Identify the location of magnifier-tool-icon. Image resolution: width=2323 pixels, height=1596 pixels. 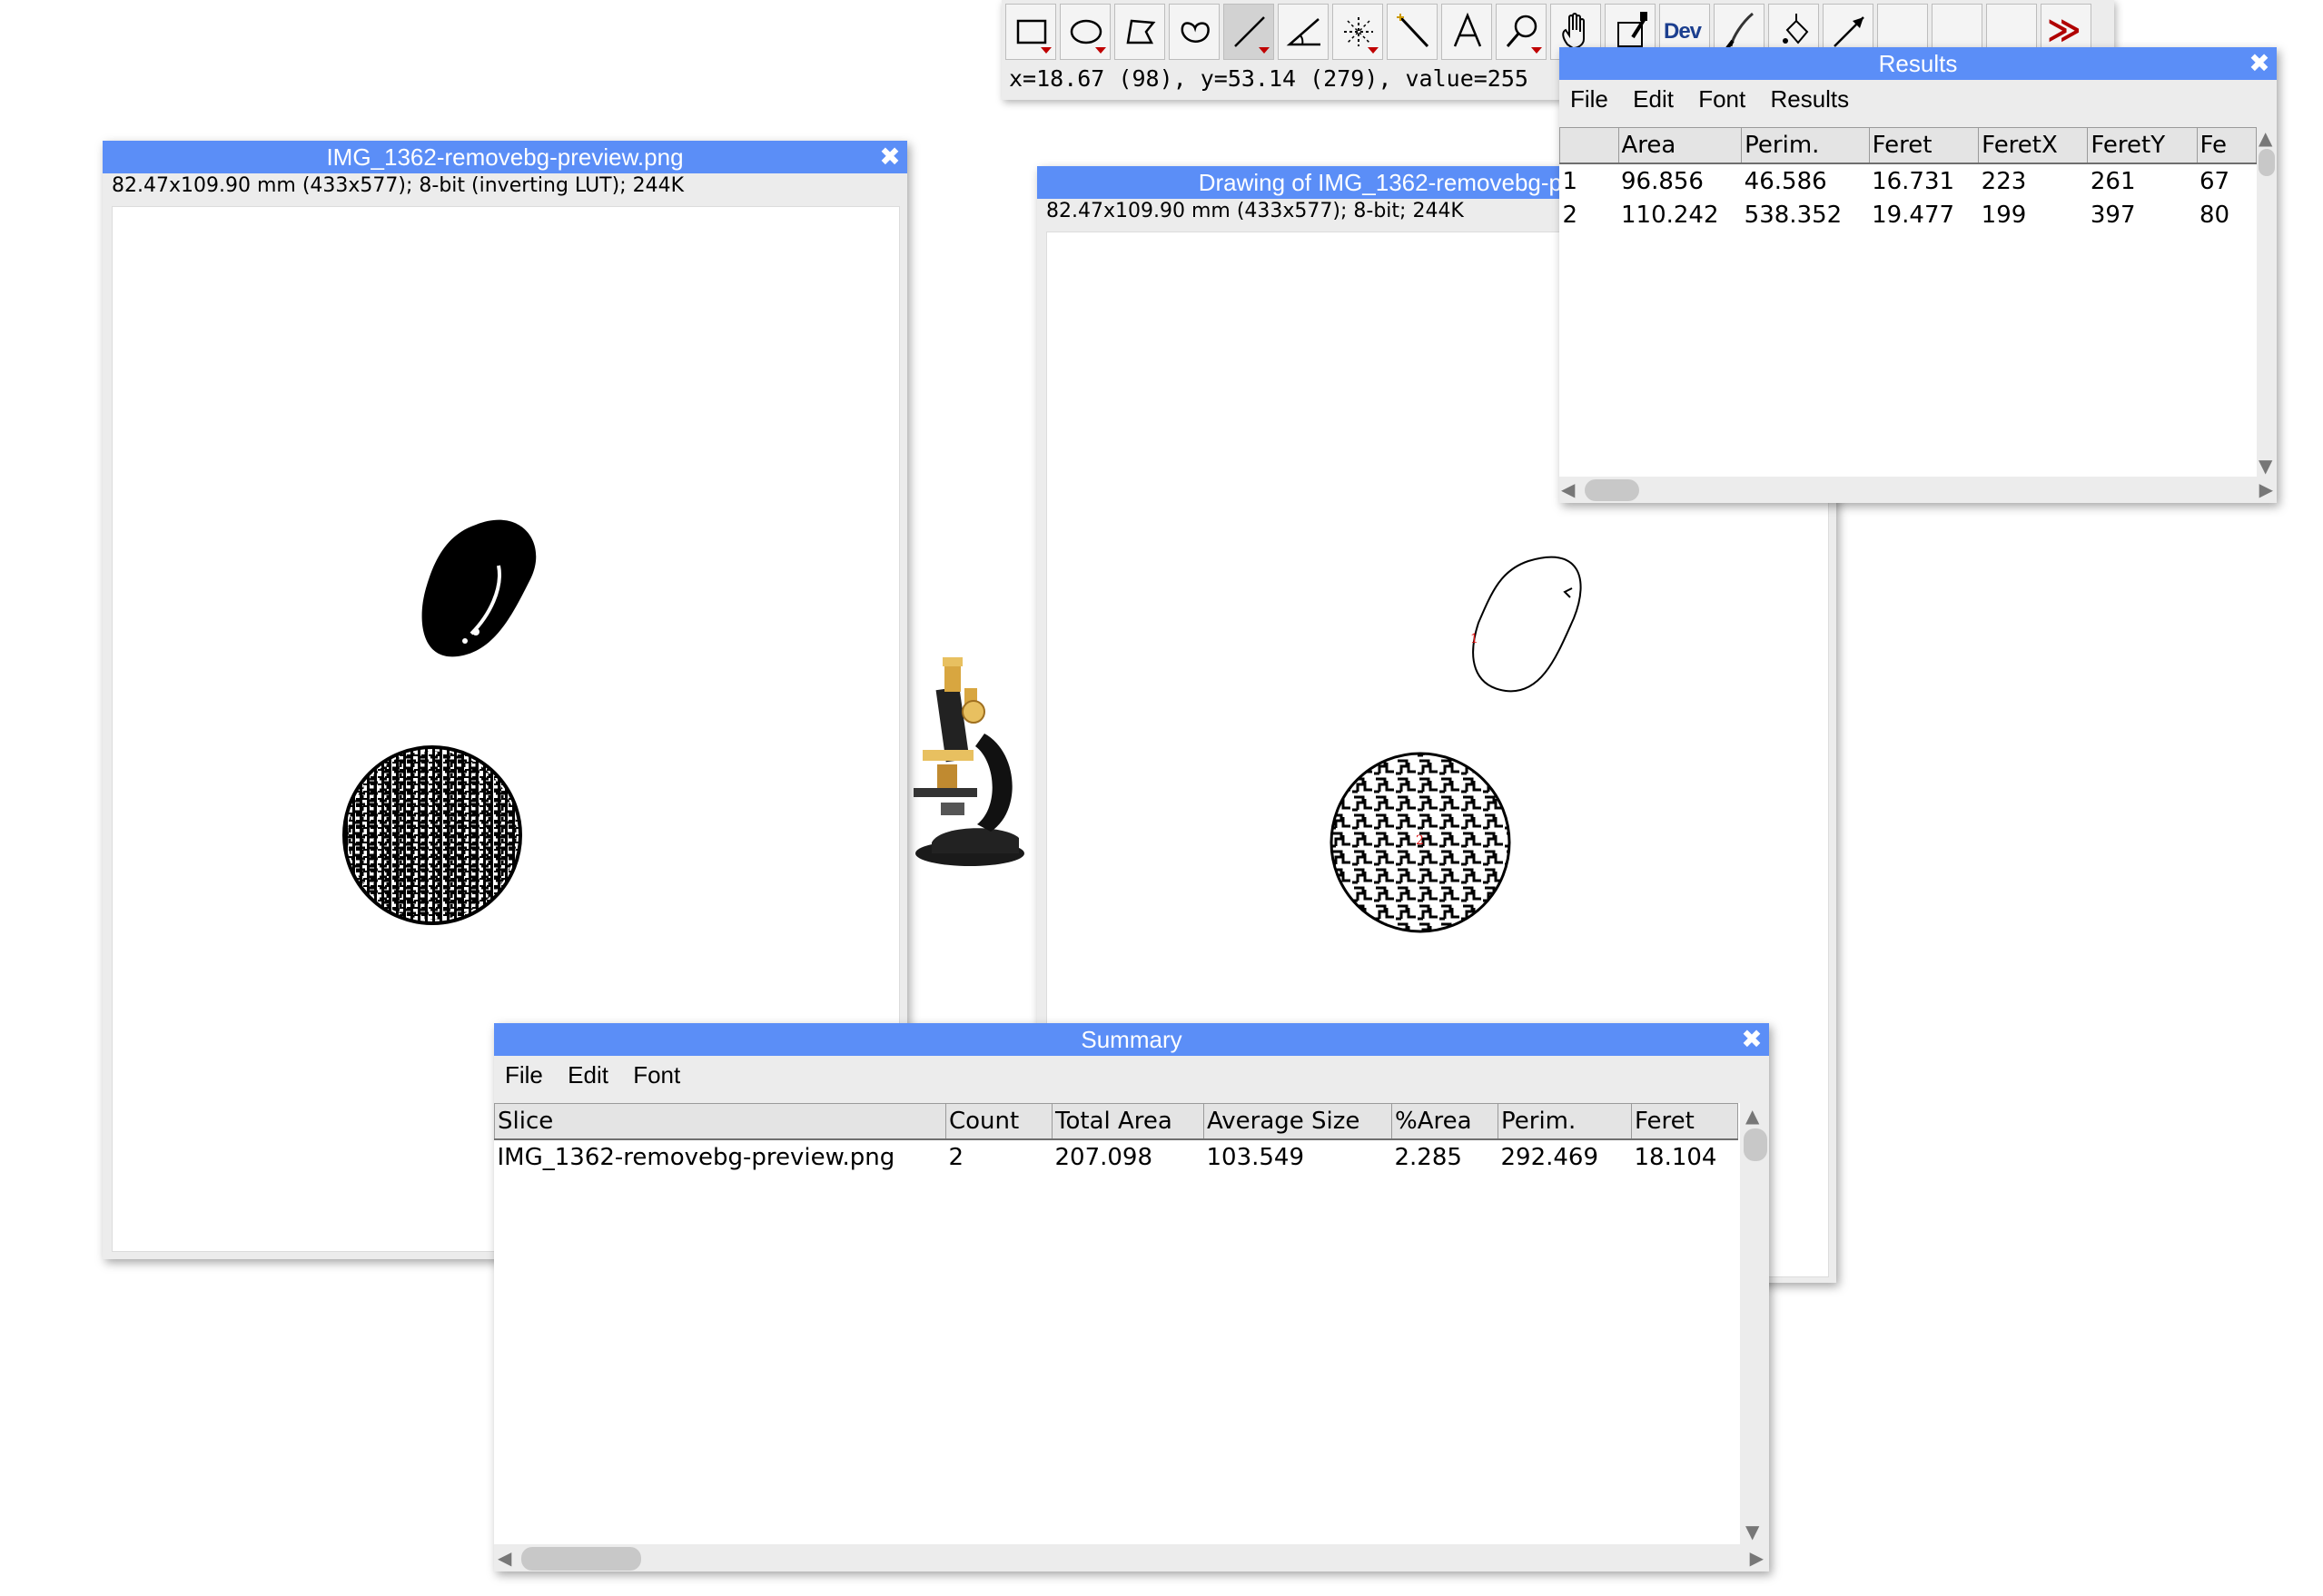
(1521, 32).